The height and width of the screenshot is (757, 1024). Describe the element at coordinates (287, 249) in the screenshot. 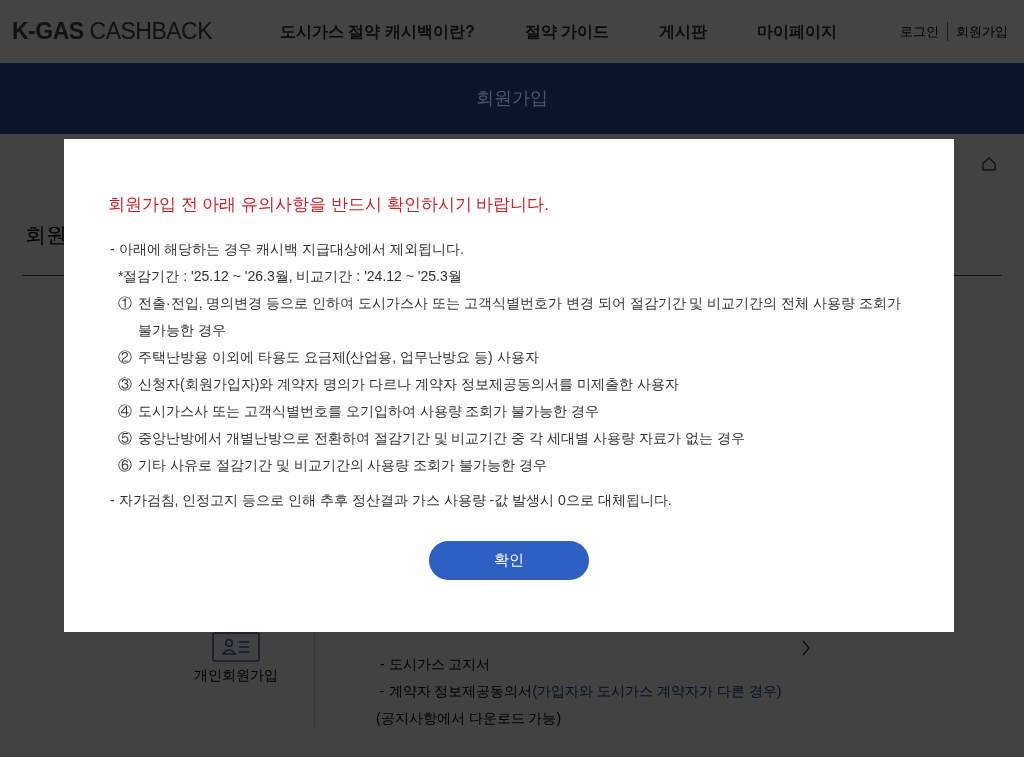

I see `notice-text: - 아래에 해당하는 경우 캐시백 지급대상에서 제외됩니다.` at that location.